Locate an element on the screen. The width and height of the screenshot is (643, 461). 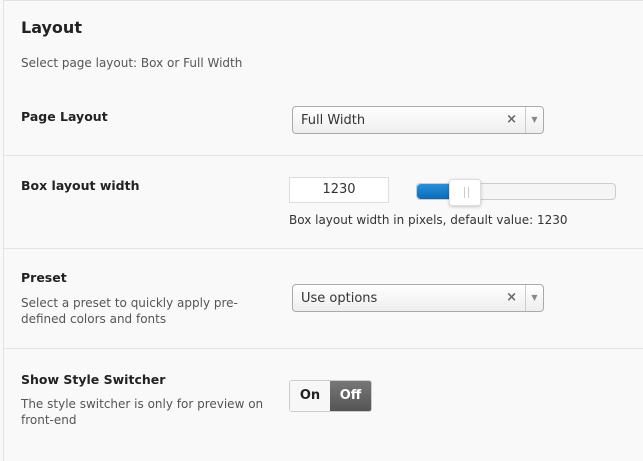
slider-handle is located at coordinates (464, 192).